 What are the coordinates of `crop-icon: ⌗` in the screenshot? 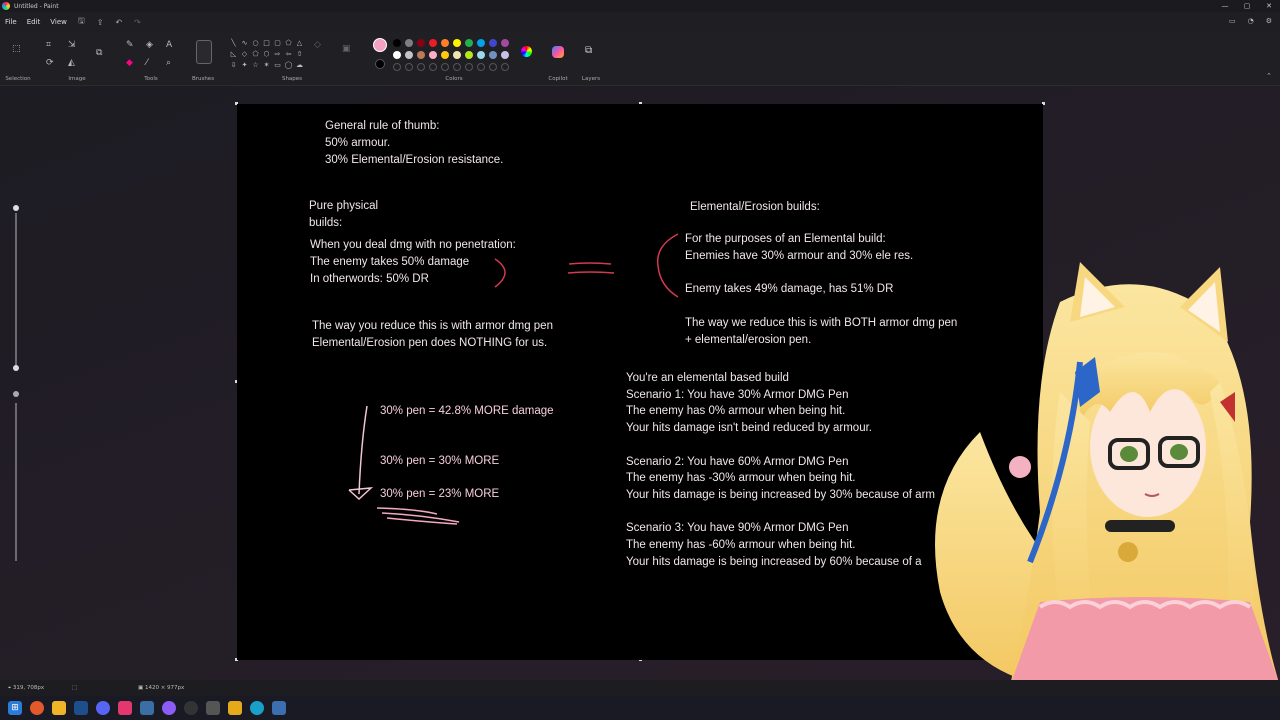 It's located at (48, 45).